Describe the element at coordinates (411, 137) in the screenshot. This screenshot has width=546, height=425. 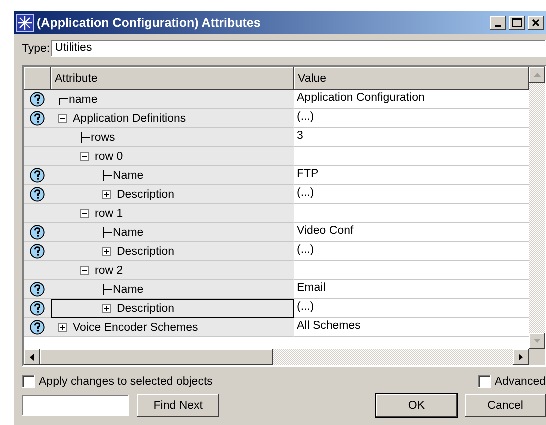
I see `value-cell: 3` at that location.